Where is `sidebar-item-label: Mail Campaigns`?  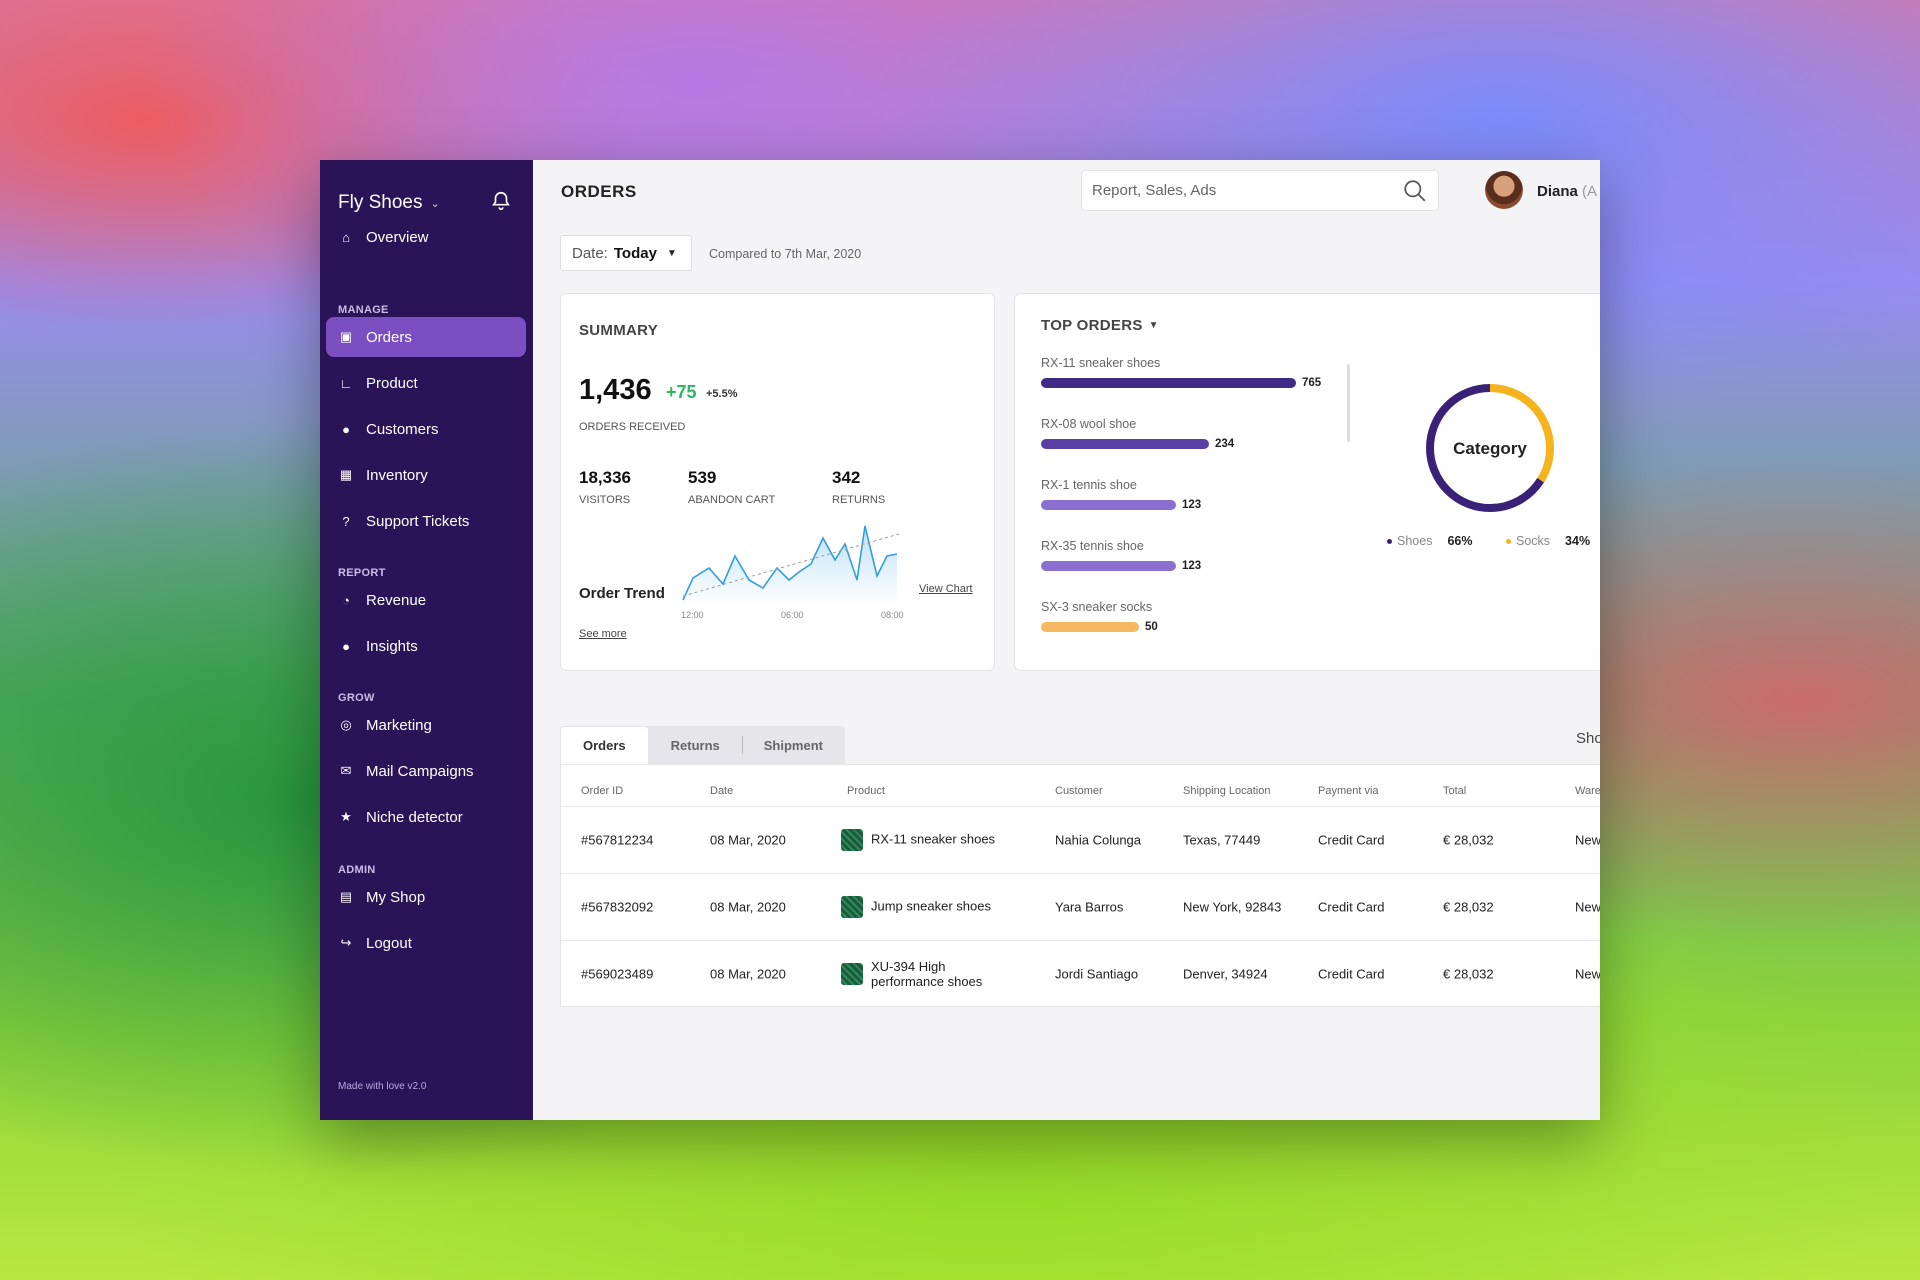
sidebar-item-label: Mail Campaigns is located at coordinates (420, 771).